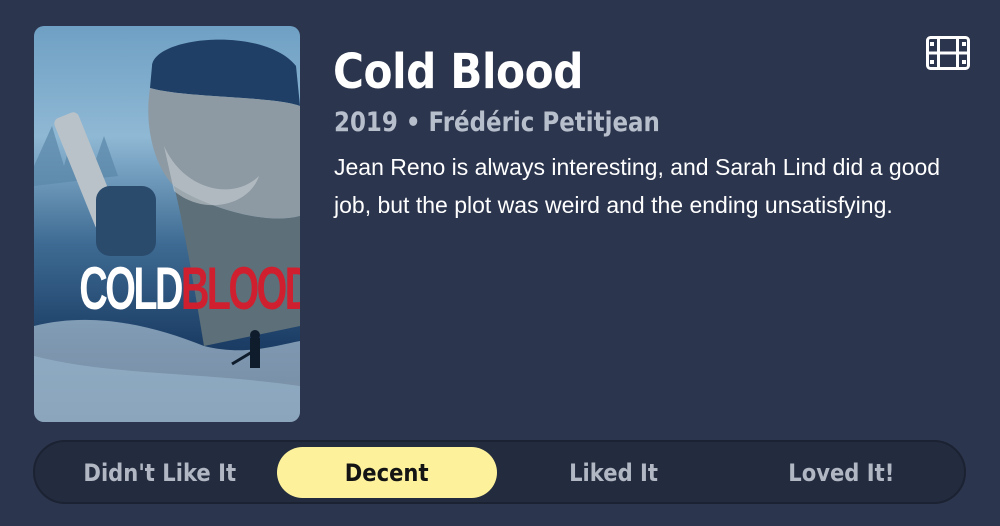 This screenshot has width=1000, height=526. Describe the element at coordinates (240, 288) in the screenshot. I see `poster-title-word-2: BLOOD` at that location.